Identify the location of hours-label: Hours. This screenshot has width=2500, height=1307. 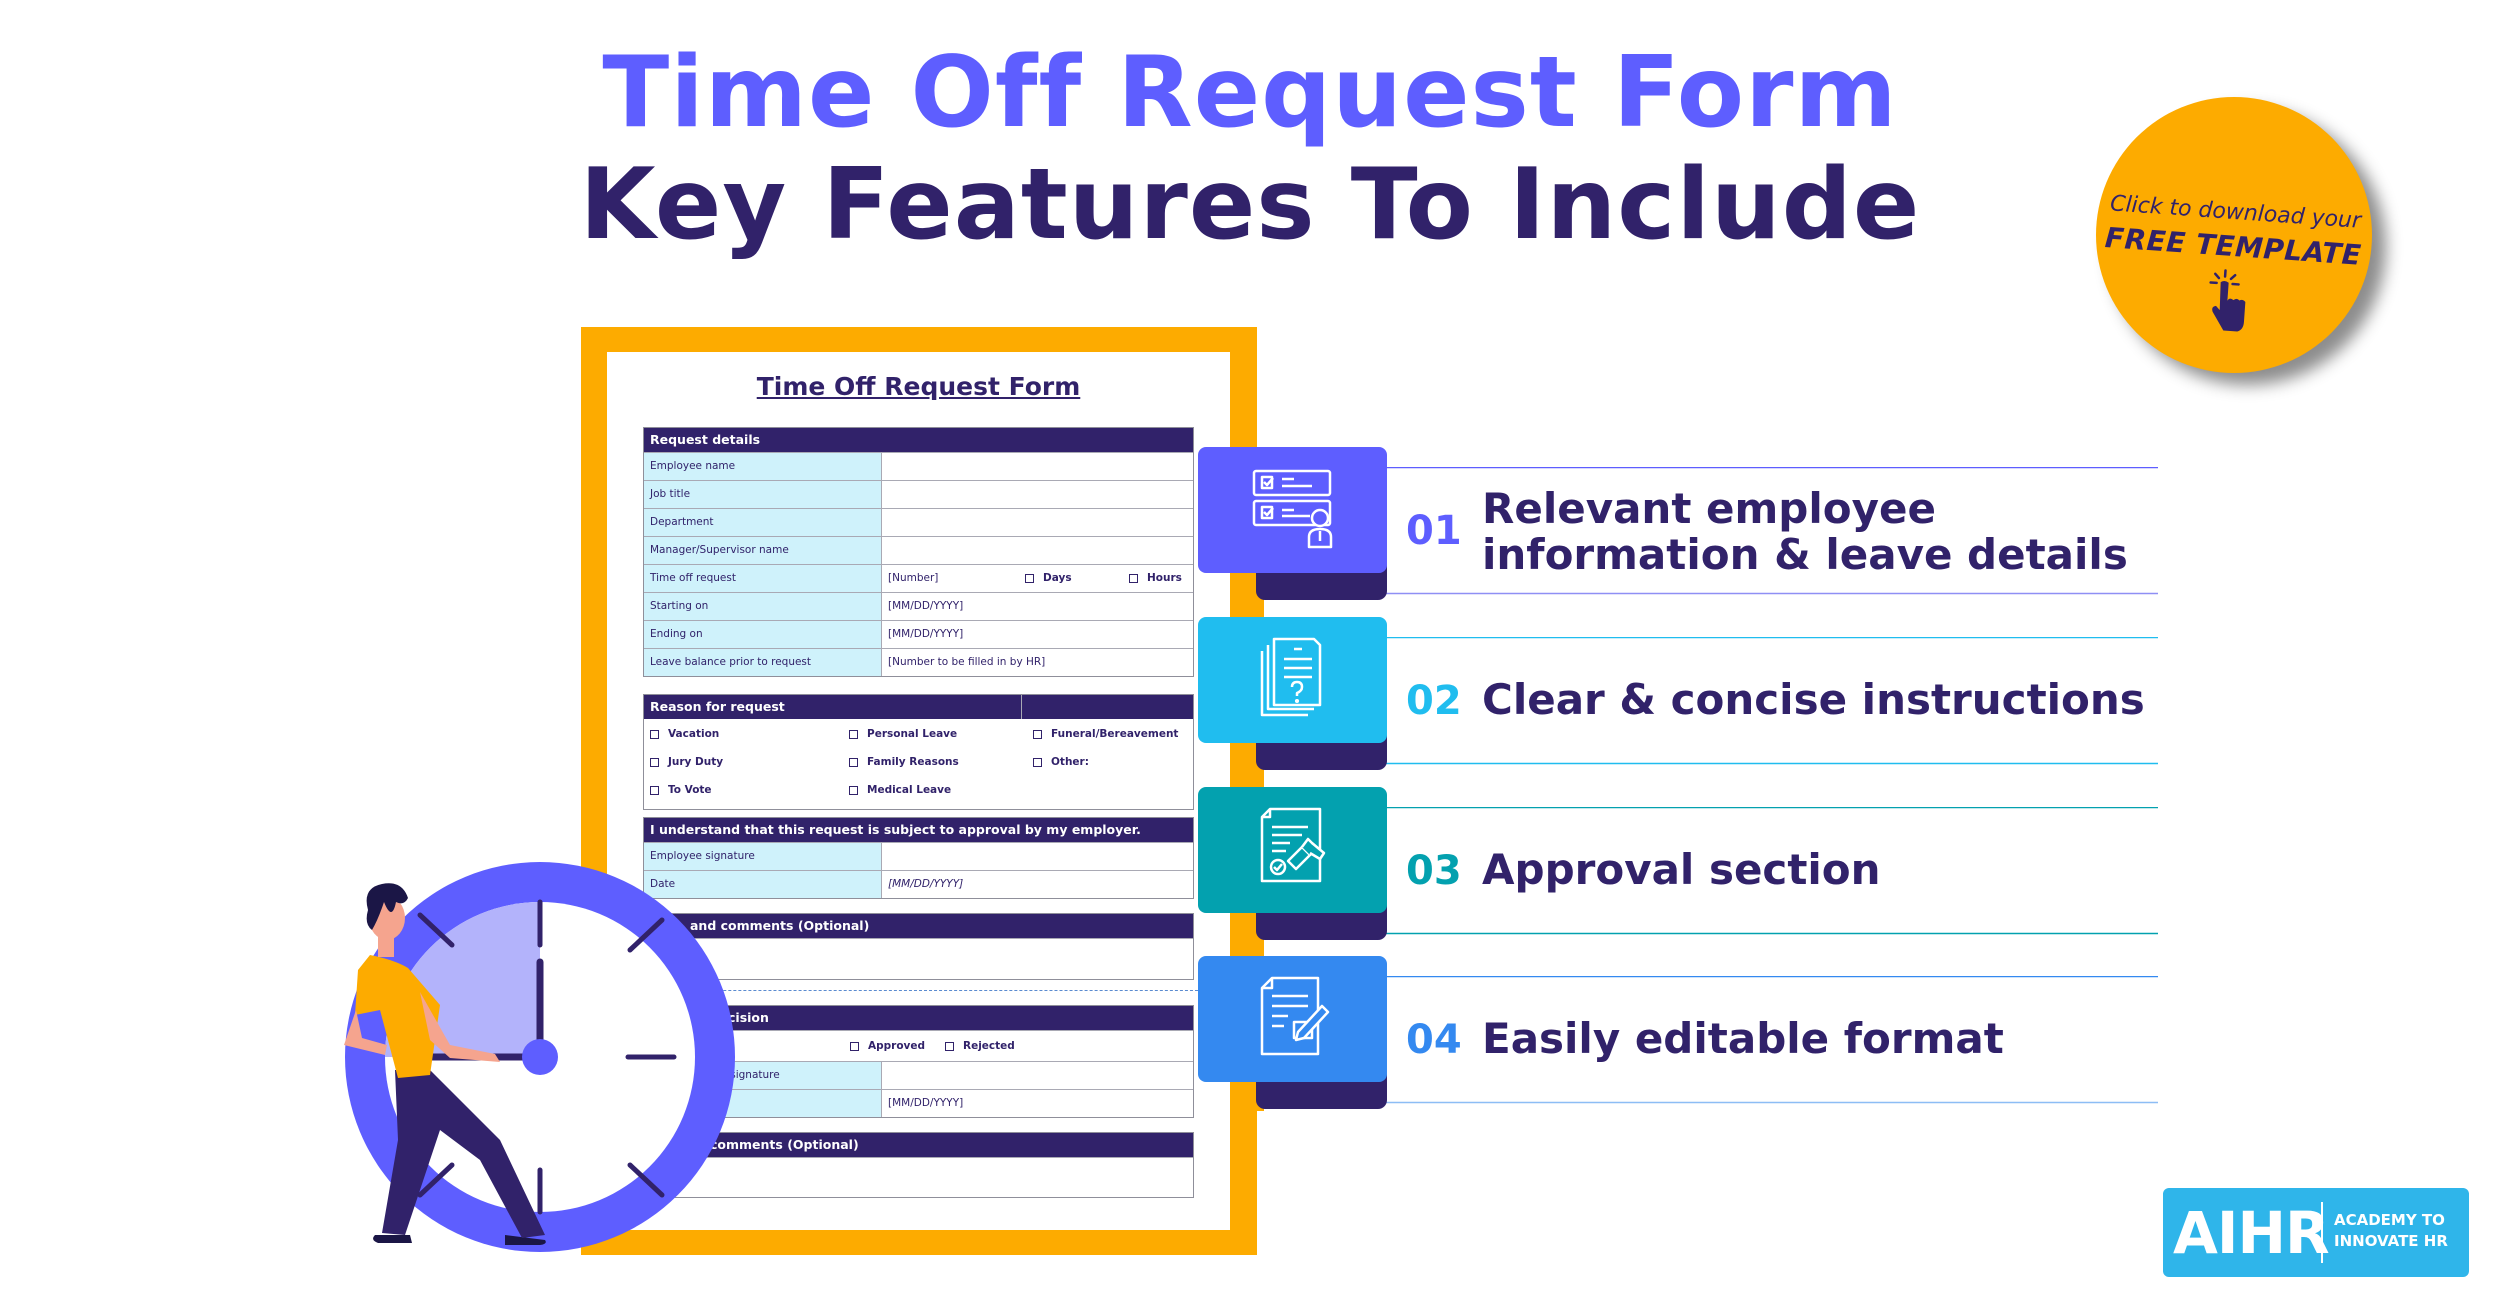
(1164, 578).